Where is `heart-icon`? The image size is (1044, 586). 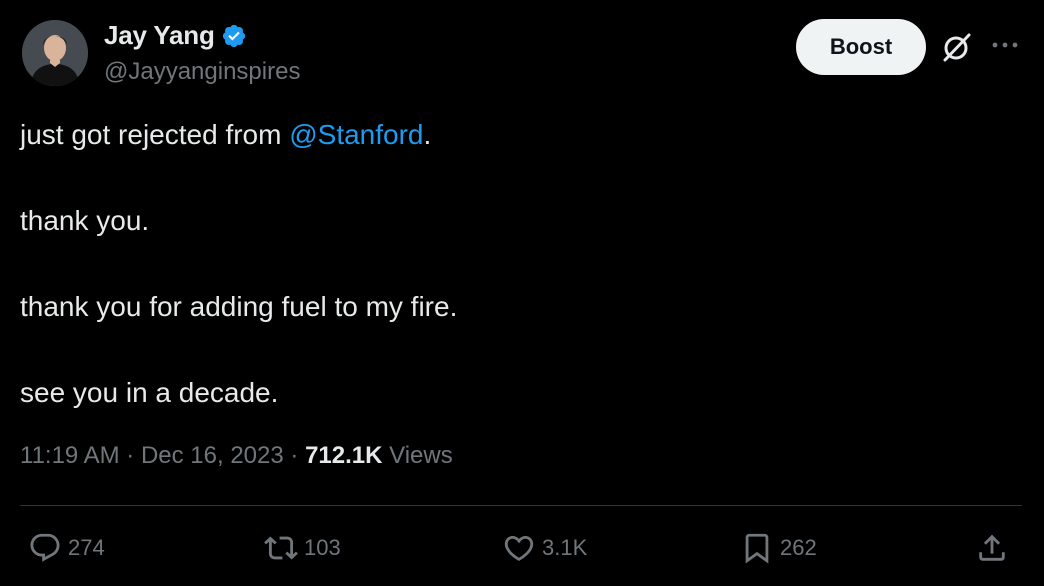 heart-icon is located at coordinates (519, 548).